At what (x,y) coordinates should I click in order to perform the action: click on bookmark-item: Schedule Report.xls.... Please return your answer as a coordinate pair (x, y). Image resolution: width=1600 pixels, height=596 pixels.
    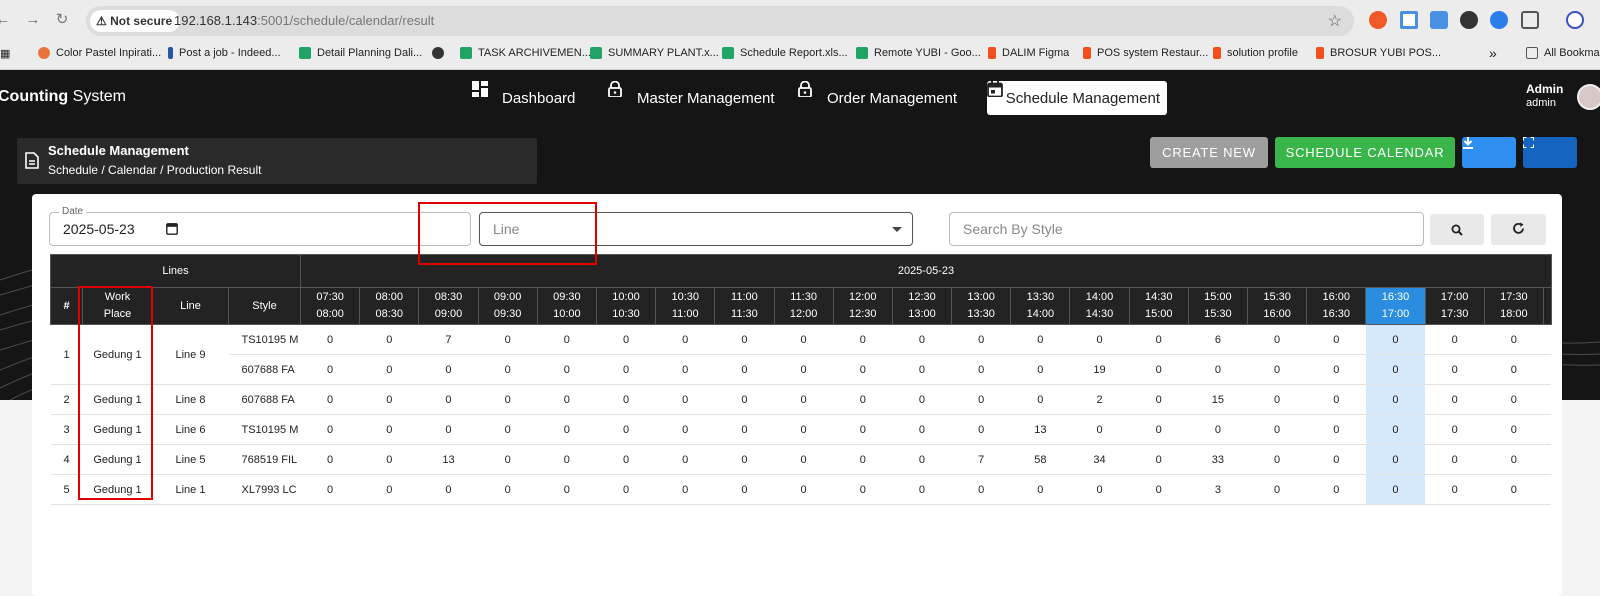
    Looking at the image, I should click on (785, 53).